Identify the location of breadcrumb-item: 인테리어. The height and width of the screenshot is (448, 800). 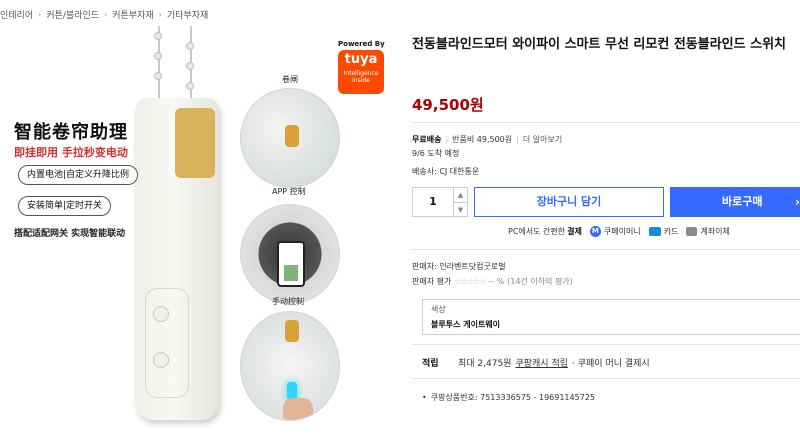
(16, 14).